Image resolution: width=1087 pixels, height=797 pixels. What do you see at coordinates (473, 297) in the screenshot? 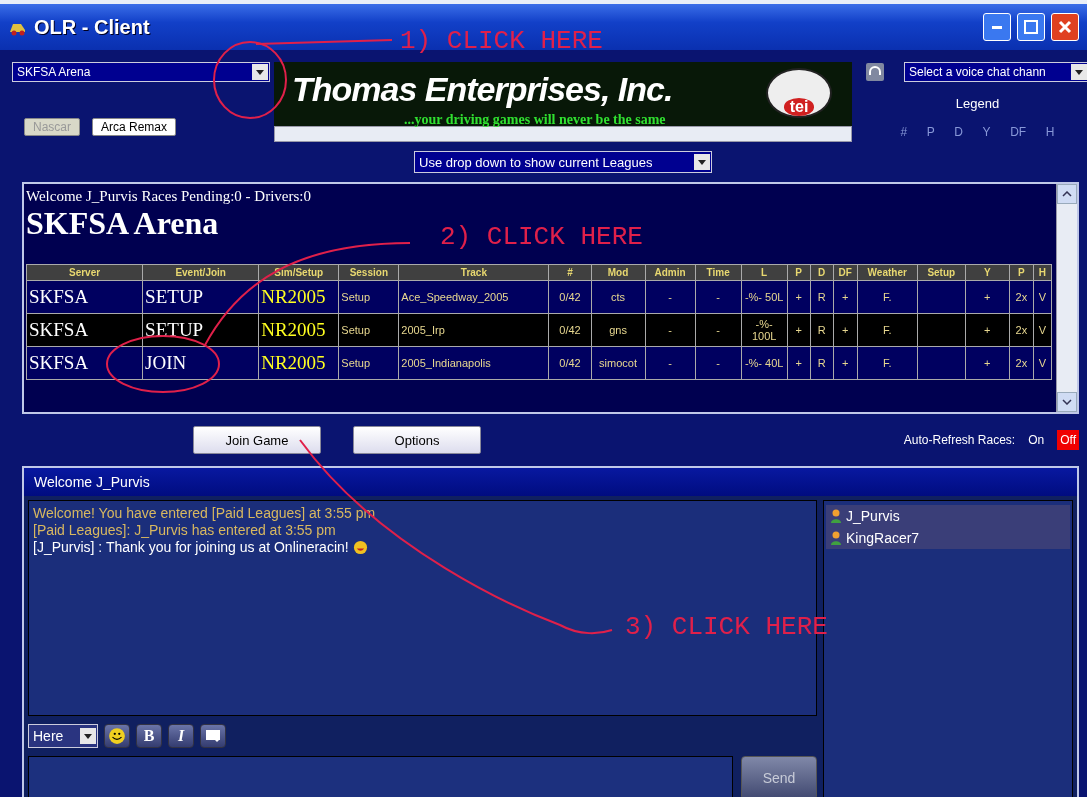
I see `table-cell: Ace_Speedway_2005` at bounding box center [473, 297].